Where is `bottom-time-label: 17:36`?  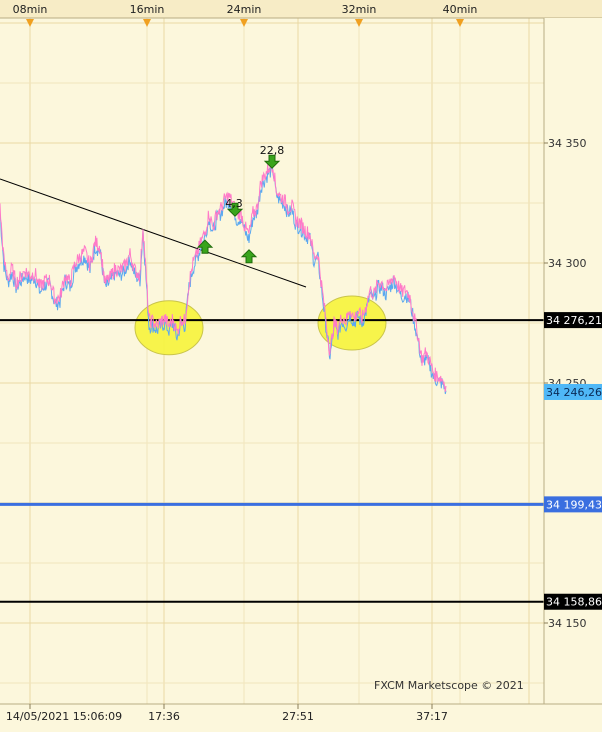 bottom-time-label: 17:36 is located at coordinates (164, 716).